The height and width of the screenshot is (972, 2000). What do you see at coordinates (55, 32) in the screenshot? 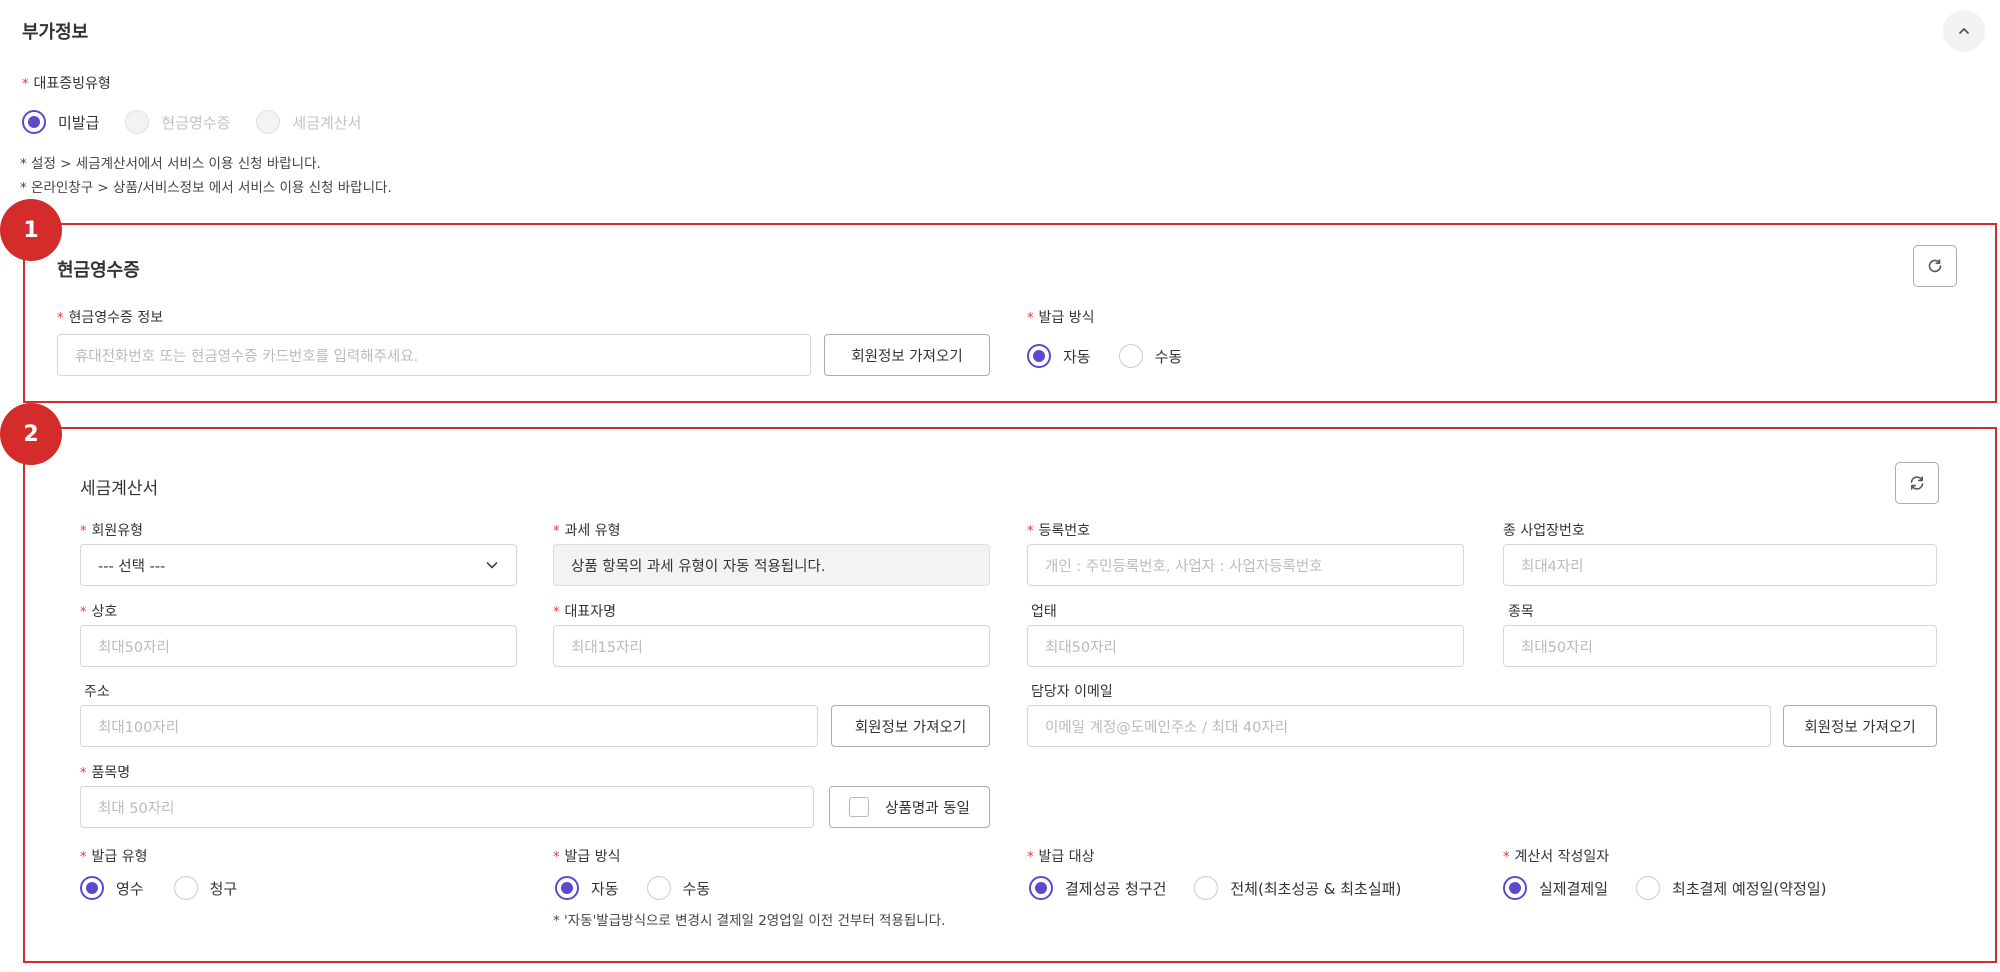
I see `section-title: 부가정보` at bounding box center [55, 32].